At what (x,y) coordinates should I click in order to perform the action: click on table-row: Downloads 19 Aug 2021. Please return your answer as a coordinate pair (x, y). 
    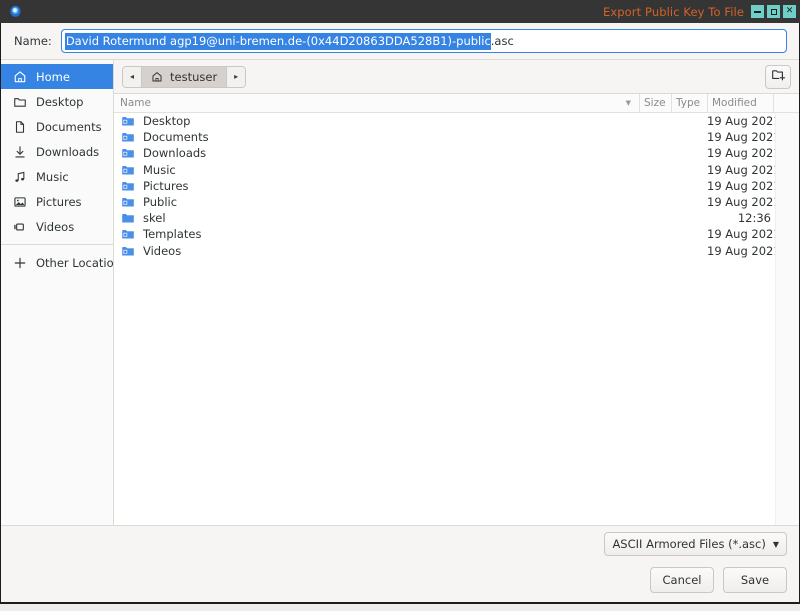
    Looking at the image, I should click on (456, 153).